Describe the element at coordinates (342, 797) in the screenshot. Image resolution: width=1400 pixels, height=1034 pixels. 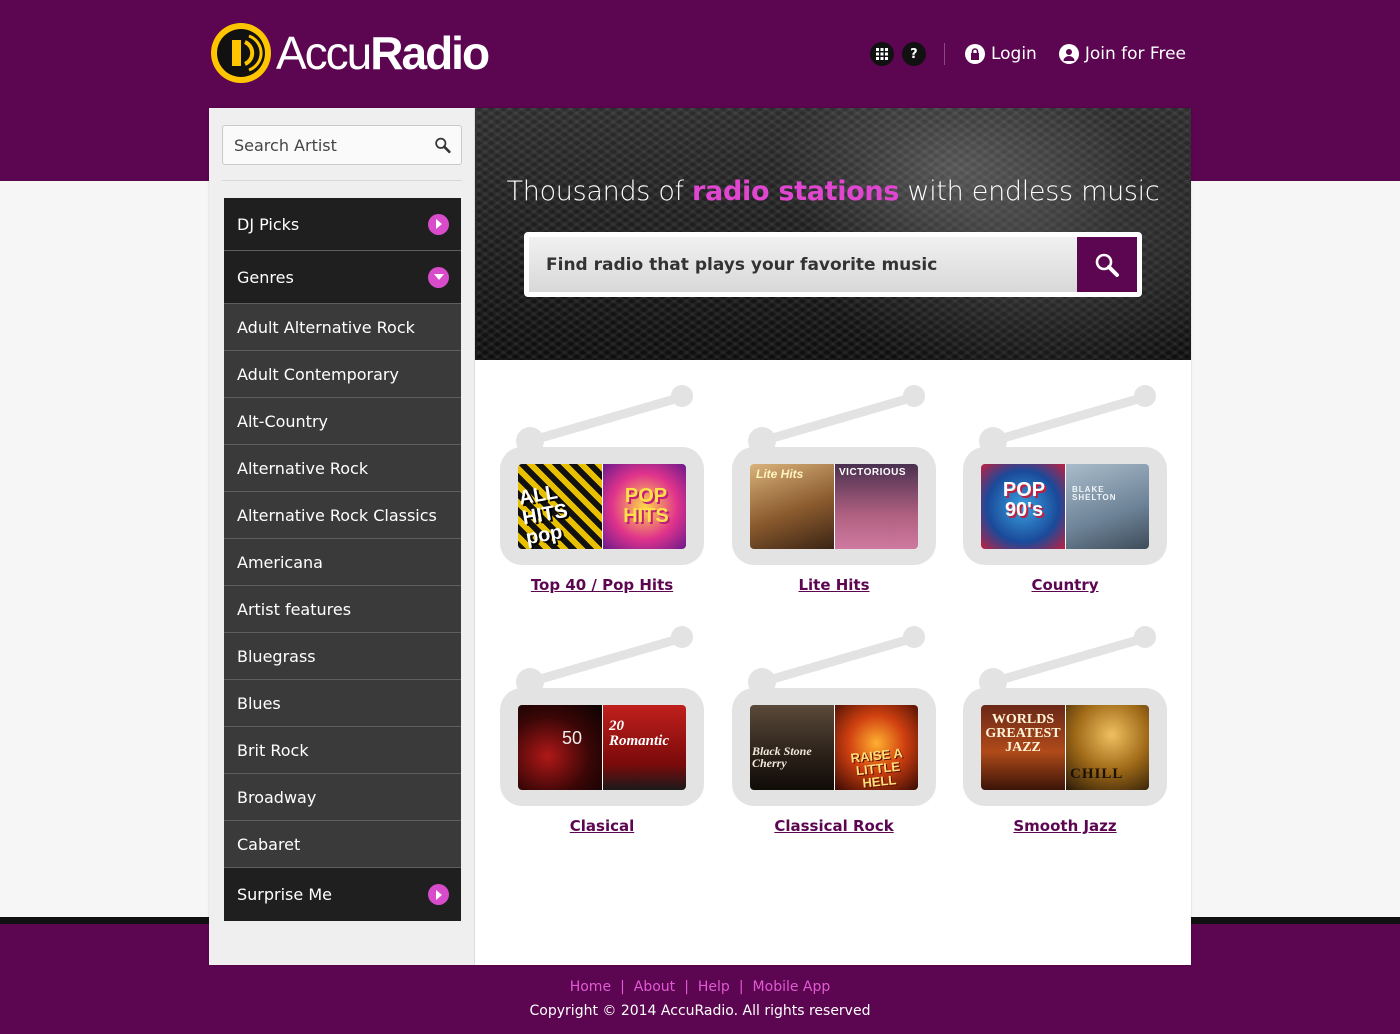
I see `genre-item-broadway: Broadway` at that location.